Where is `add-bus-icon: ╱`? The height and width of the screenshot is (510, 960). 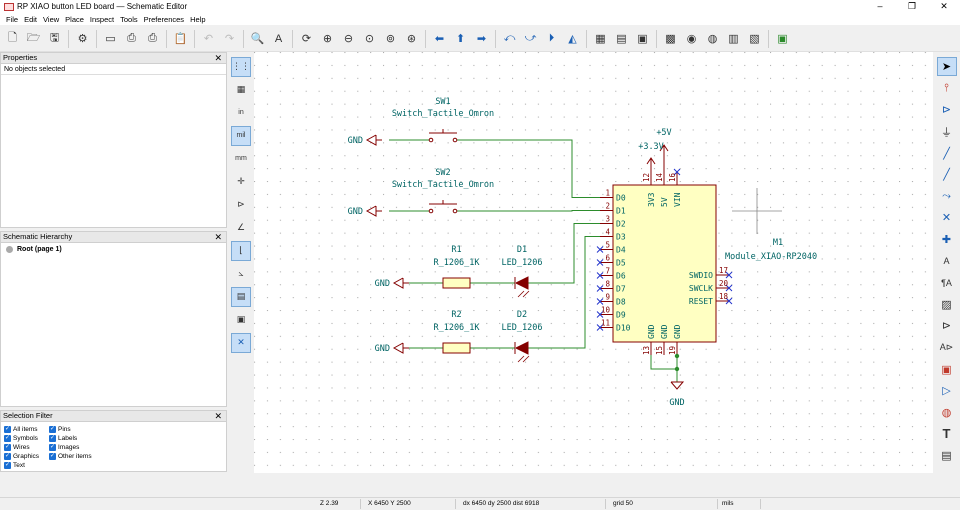 add-bus-icon: ╱ is located at coordinates (947, 174).